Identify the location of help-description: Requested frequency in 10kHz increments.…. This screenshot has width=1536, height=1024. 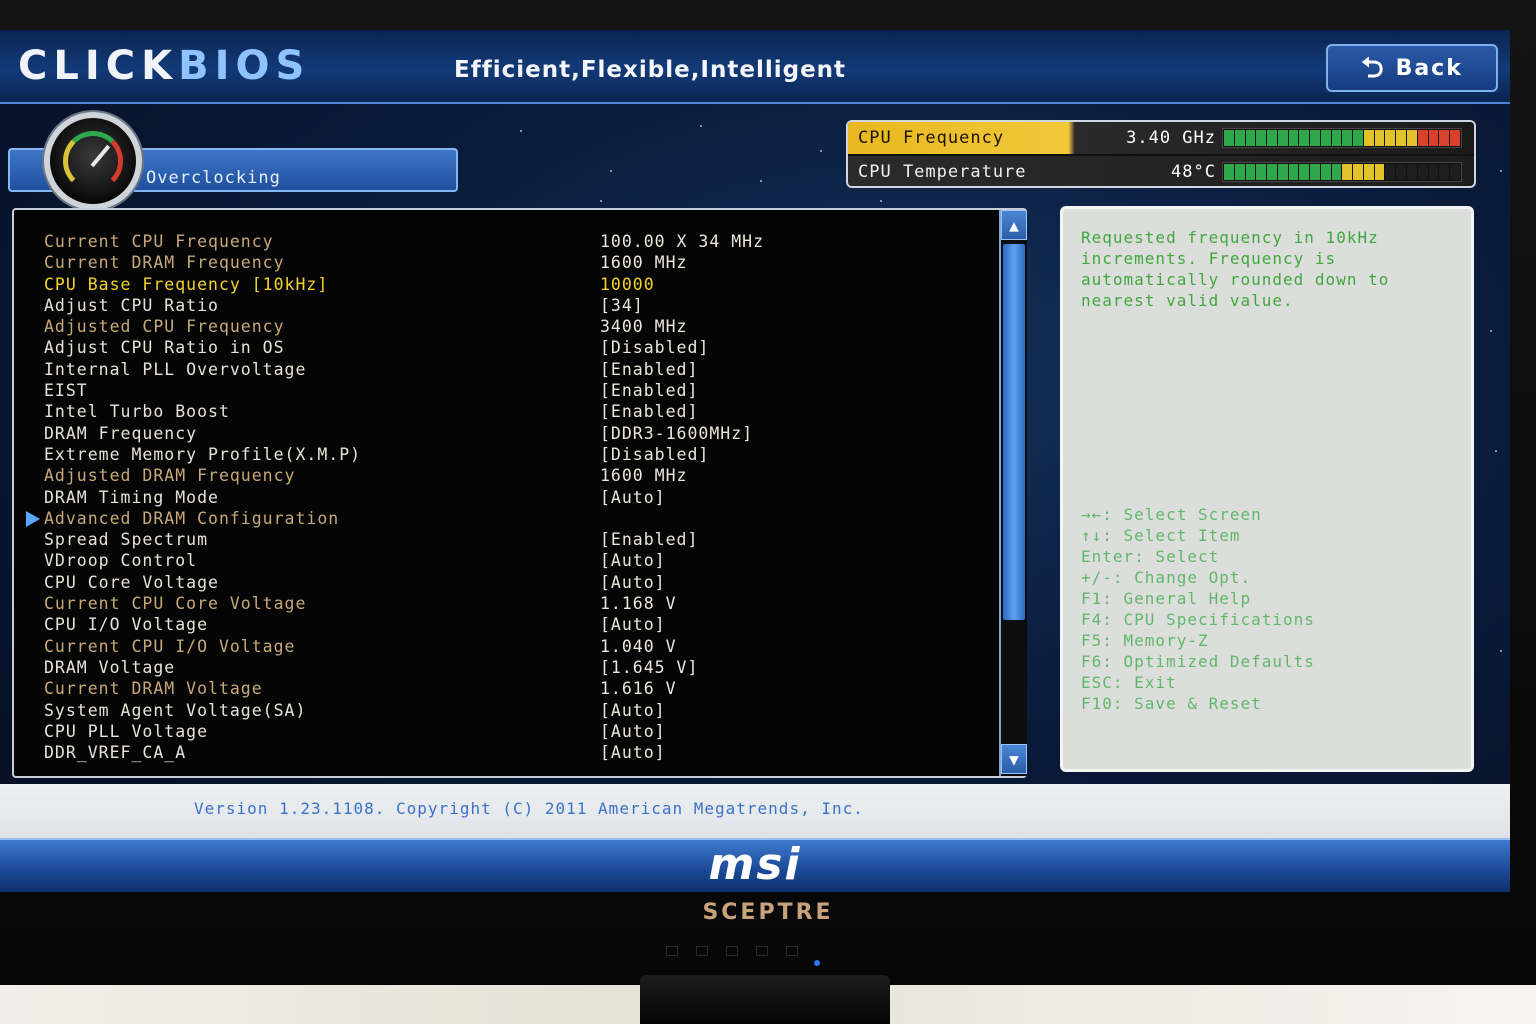
(1240, 269).